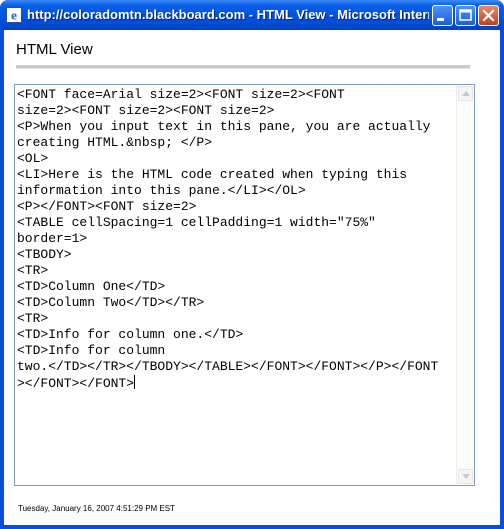 This screenshot has height=529, width=504. Describe the element at coordinates (91, 286) in the screenshot. I see `code-line: <TD>Column One</TD>` at that location.